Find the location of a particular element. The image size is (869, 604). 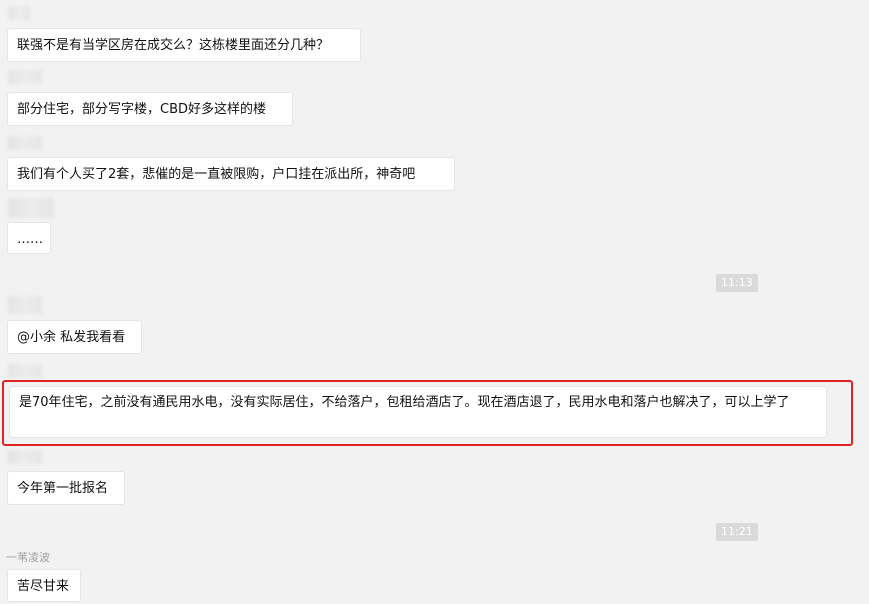

message-text: 苦尽甘来 is located at coordinates (43, 586).